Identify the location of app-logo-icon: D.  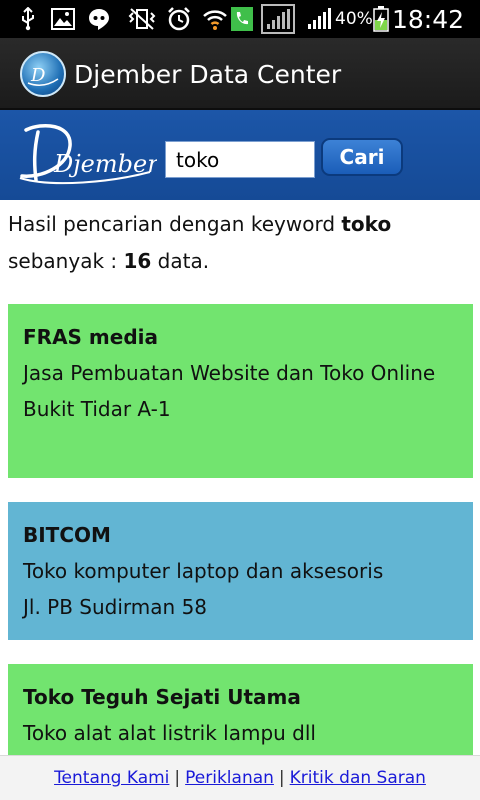
(43, 74).